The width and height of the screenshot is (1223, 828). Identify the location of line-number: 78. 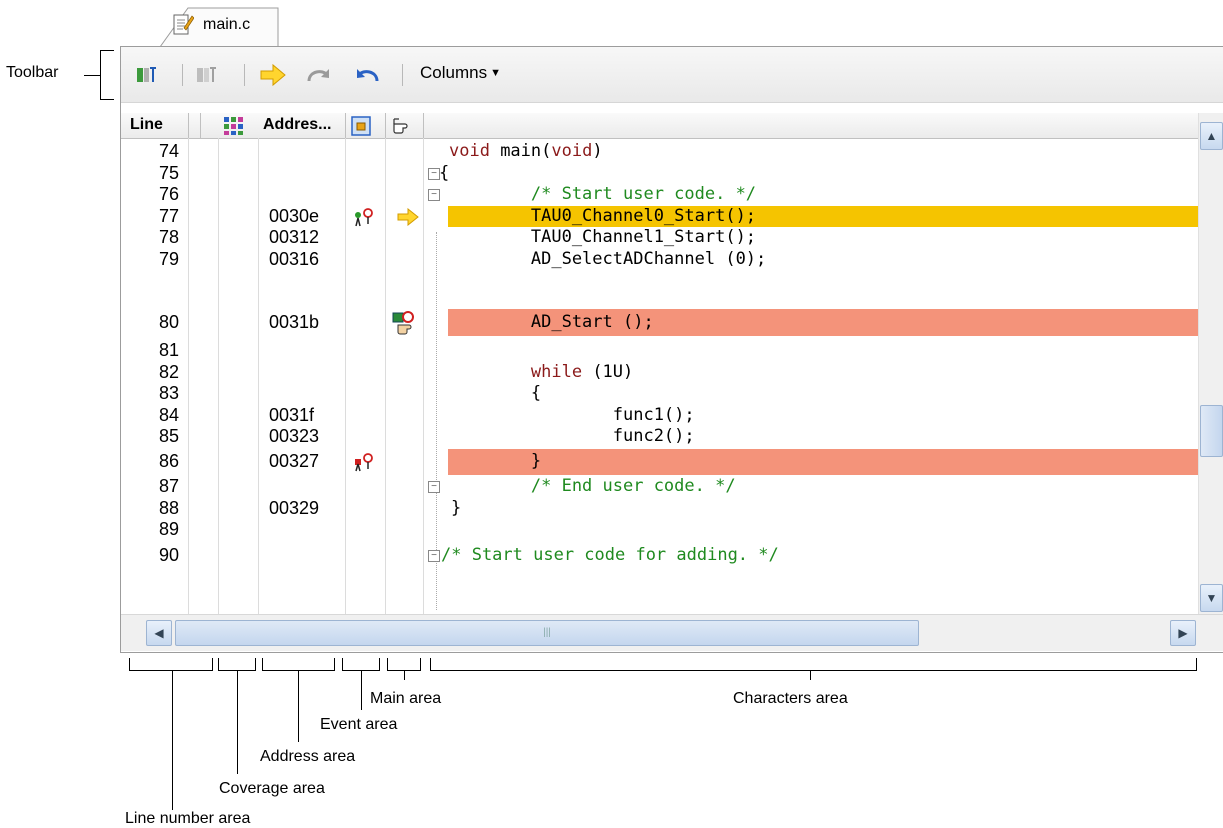
(168, 237).